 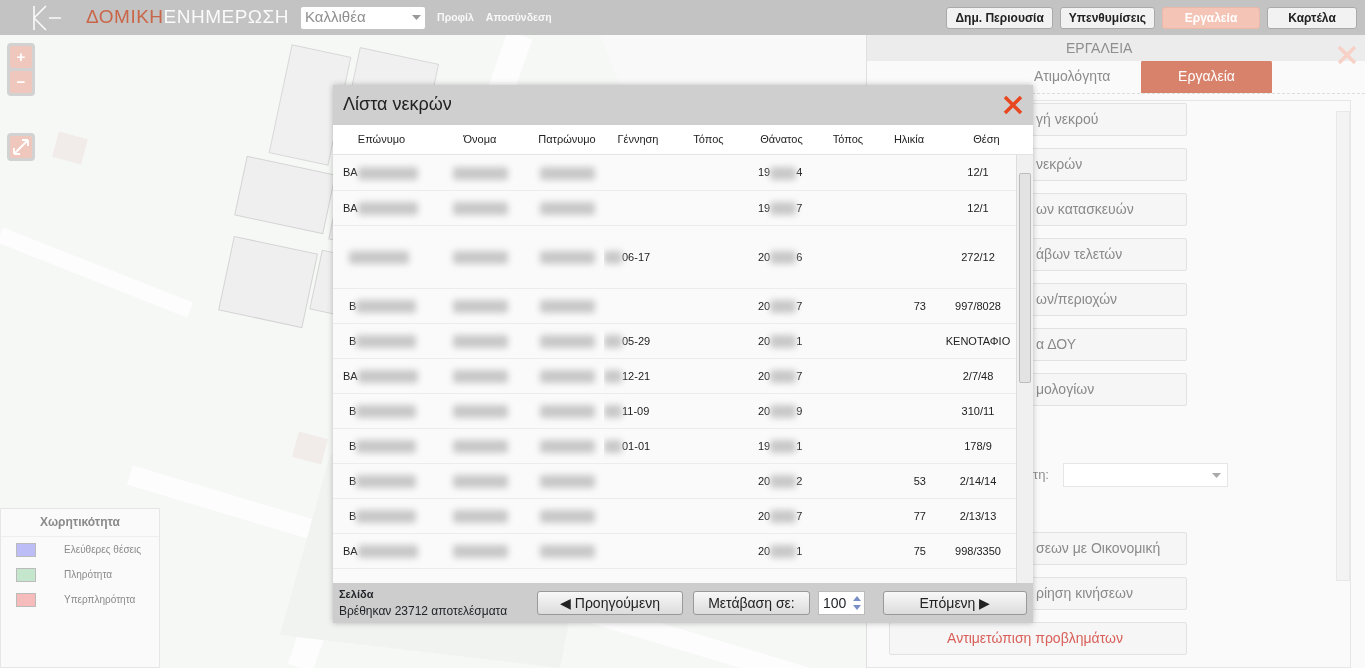 I want to click on nav-button: Υπενθυμίσεις, so click(x=1107, y=17).